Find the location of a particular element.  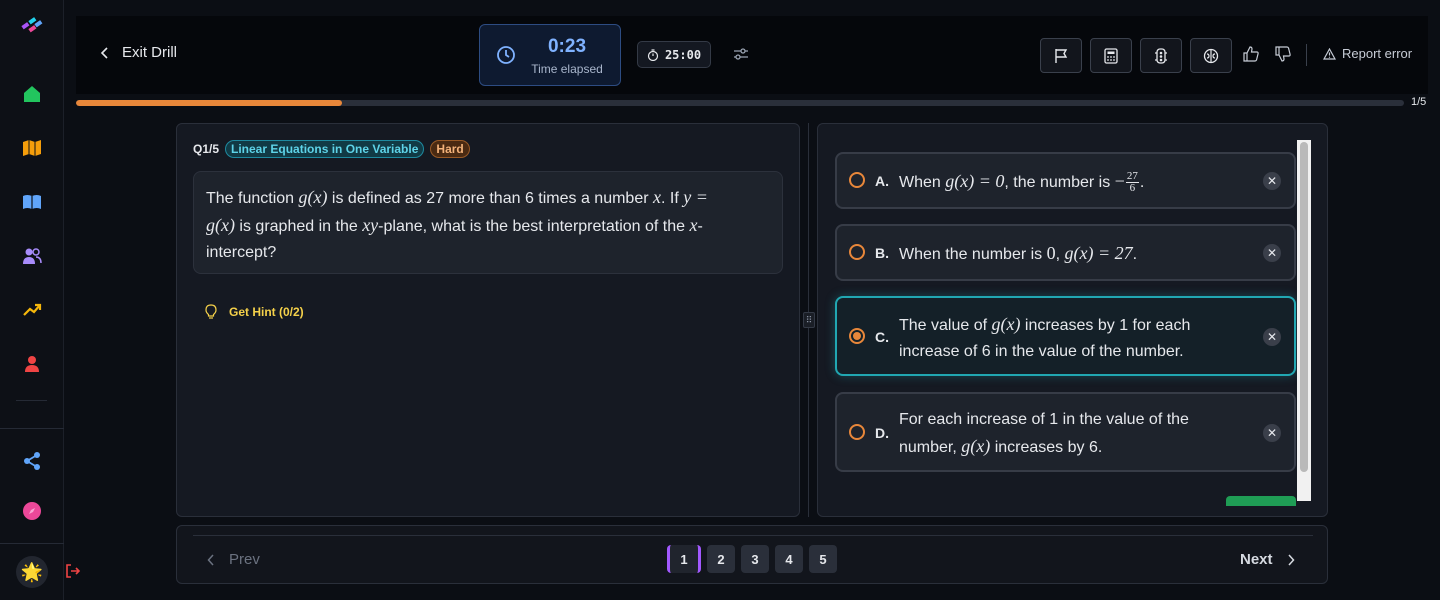

lightbulb-icon is located at coordinates (211, 311).